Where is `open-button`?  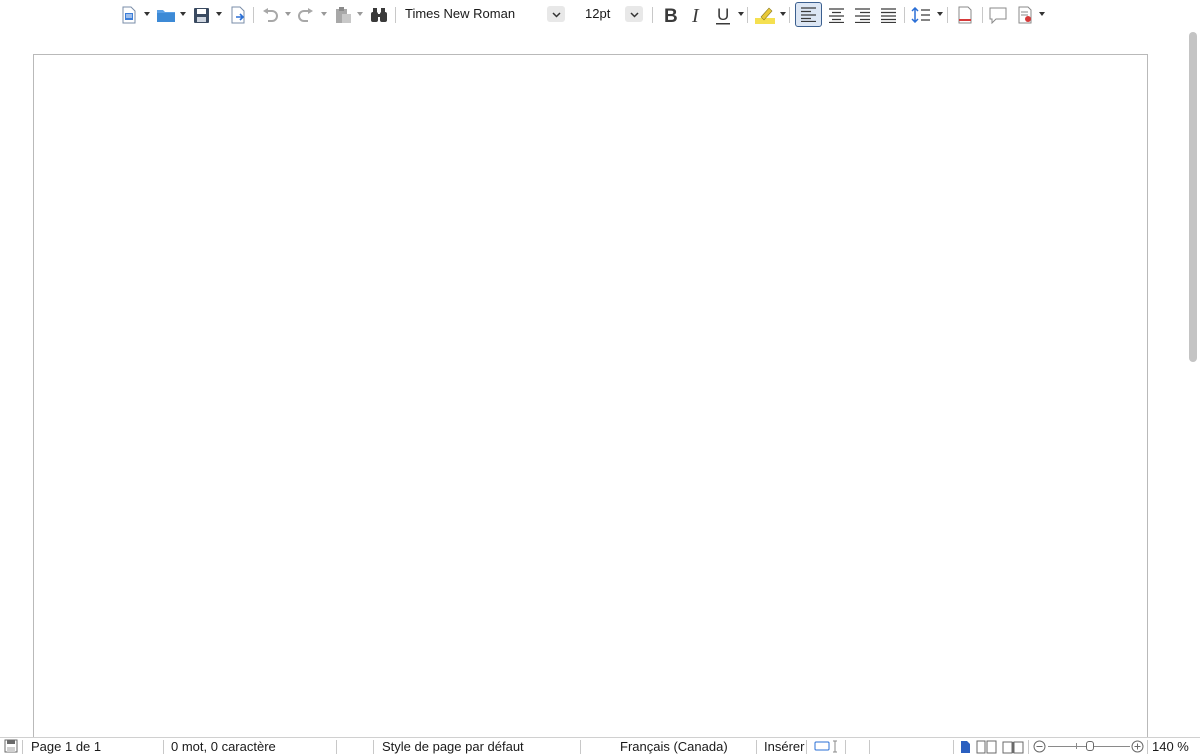 open-button is located at coordinates (166, 15).